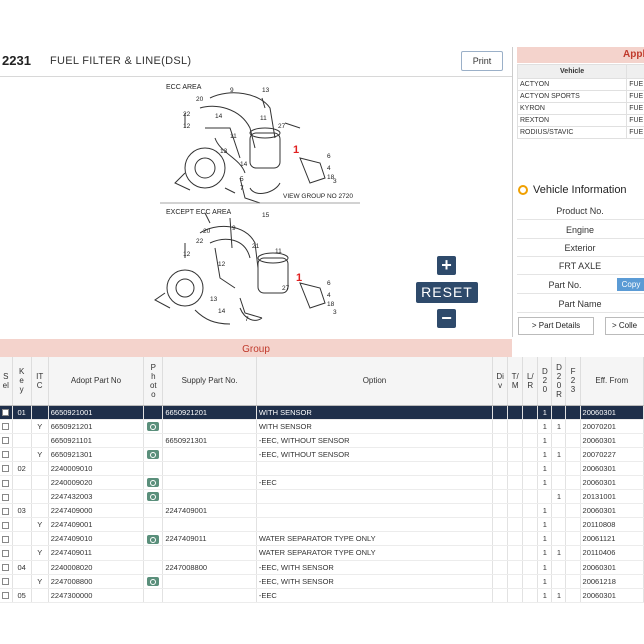 The width and height of the screenshot is (644, 644). Describe the element at coordinates (580, 132) in the screenshot. I see `application-row: RODIUS/STAVIC FUE` at that location.